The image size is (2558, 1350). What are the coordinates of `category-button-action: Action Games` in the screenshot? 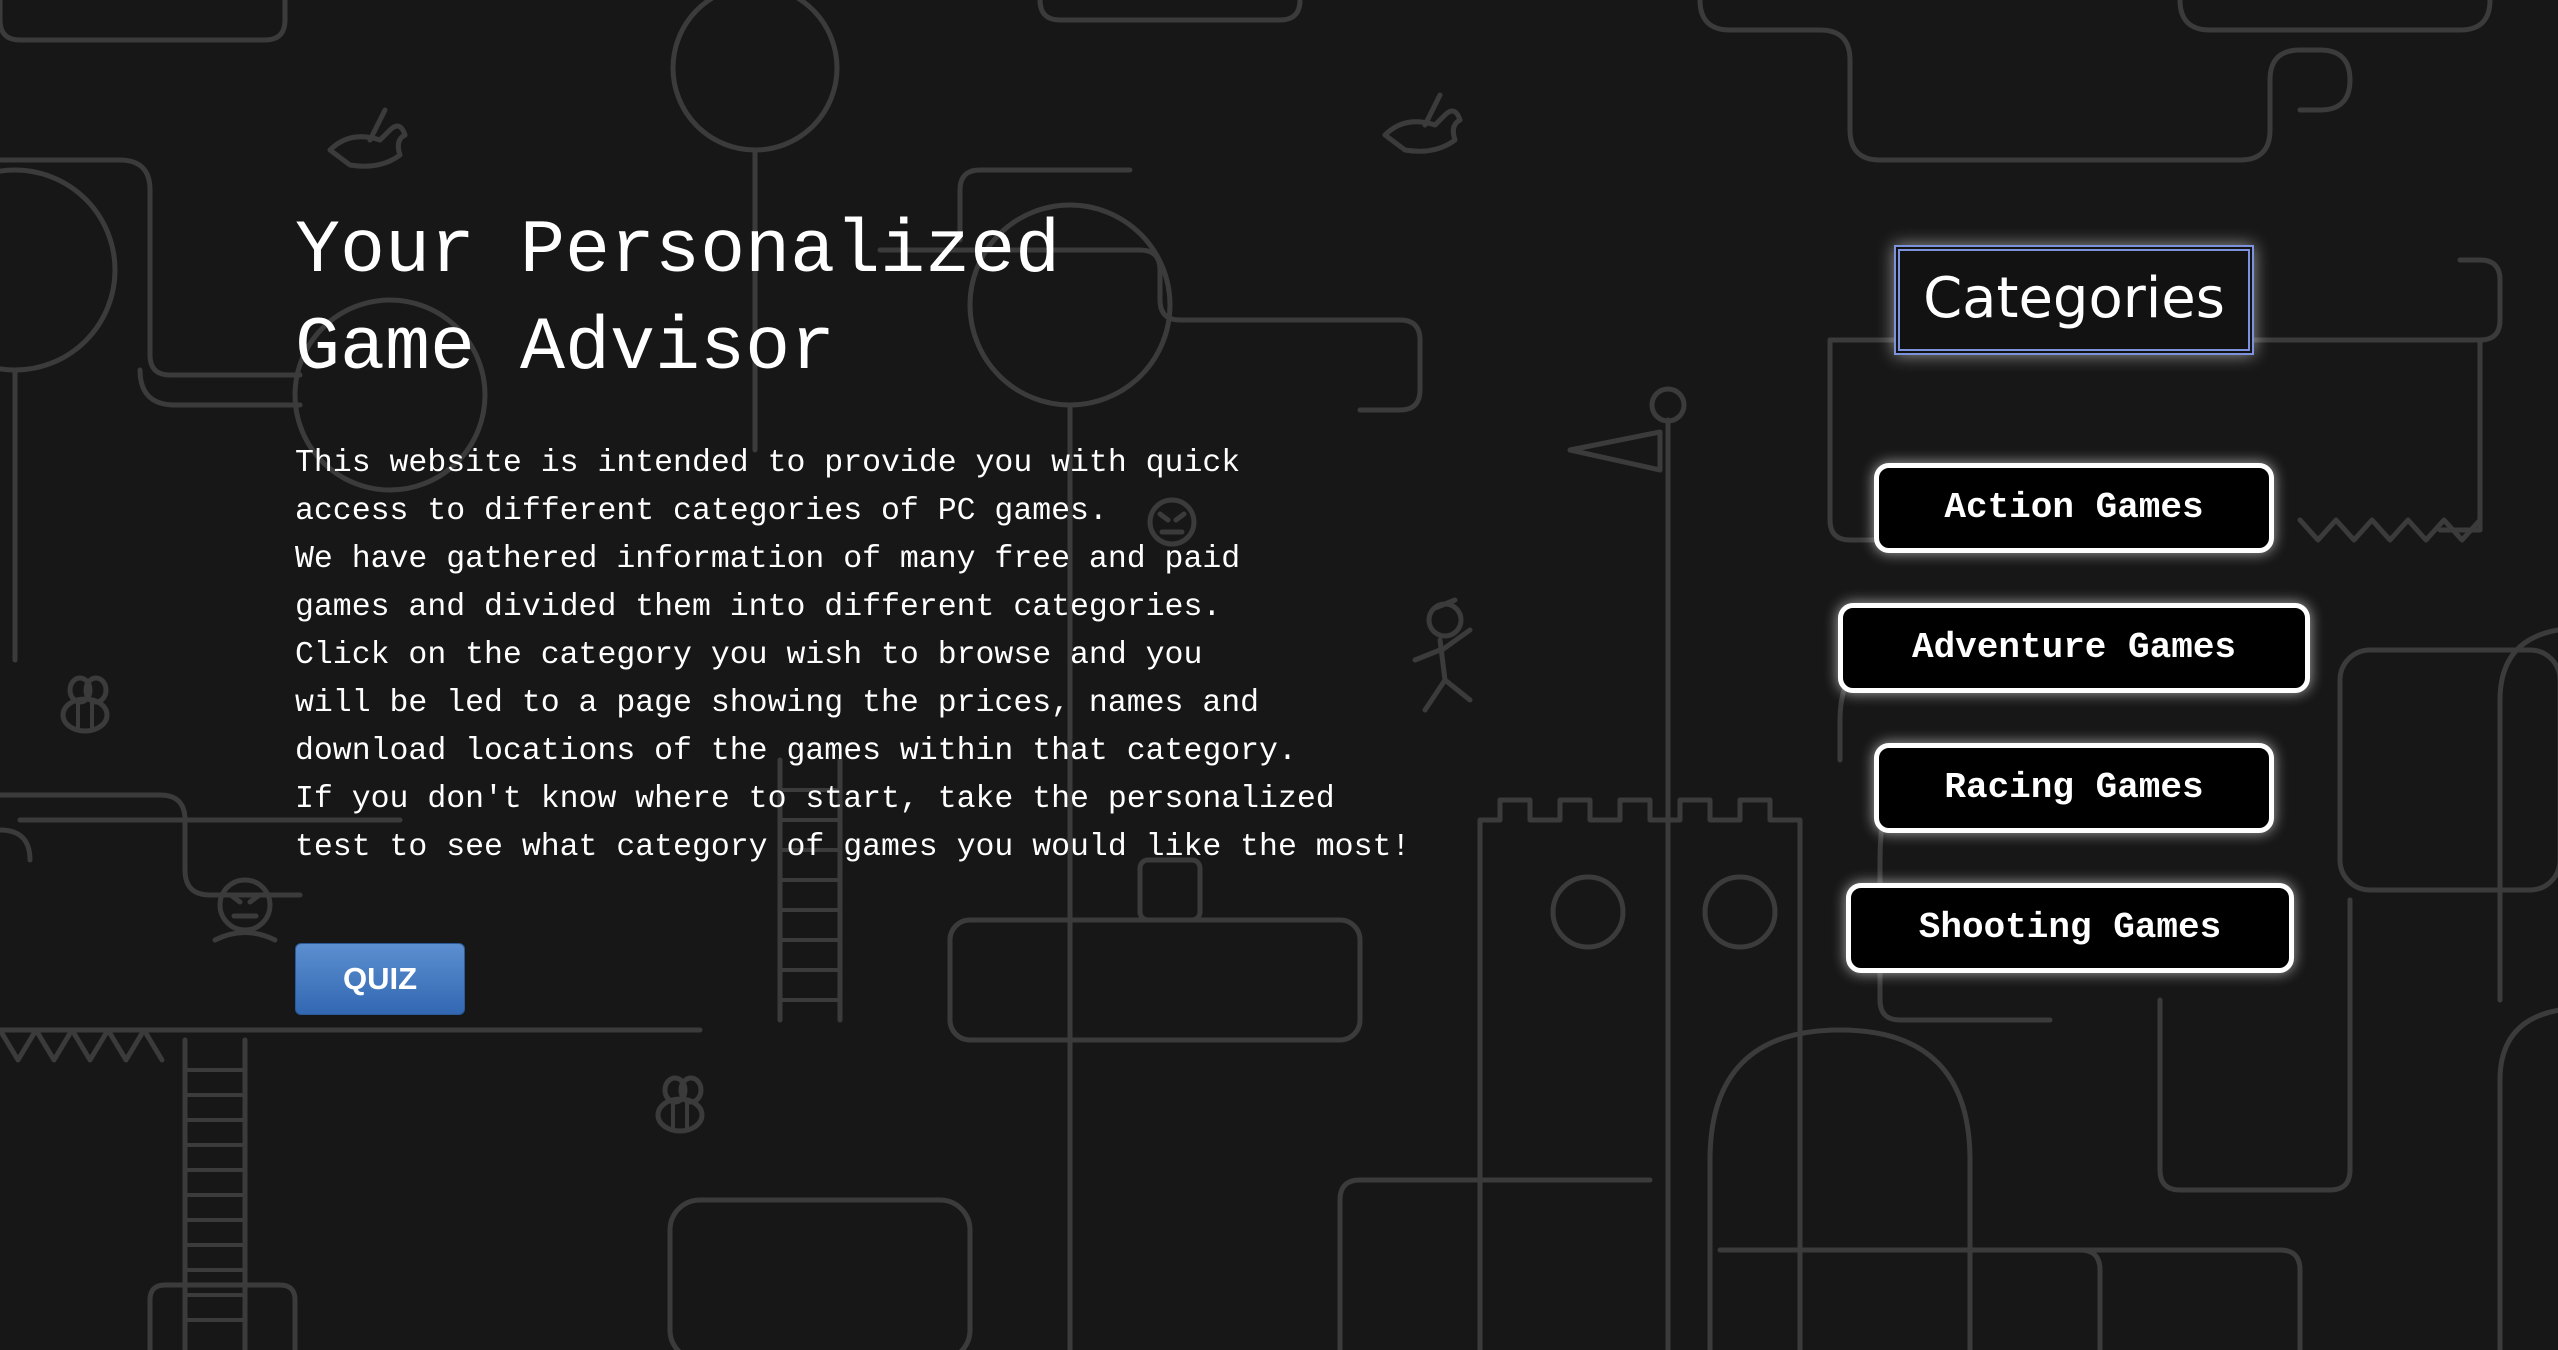 It's located at (2074, 508).